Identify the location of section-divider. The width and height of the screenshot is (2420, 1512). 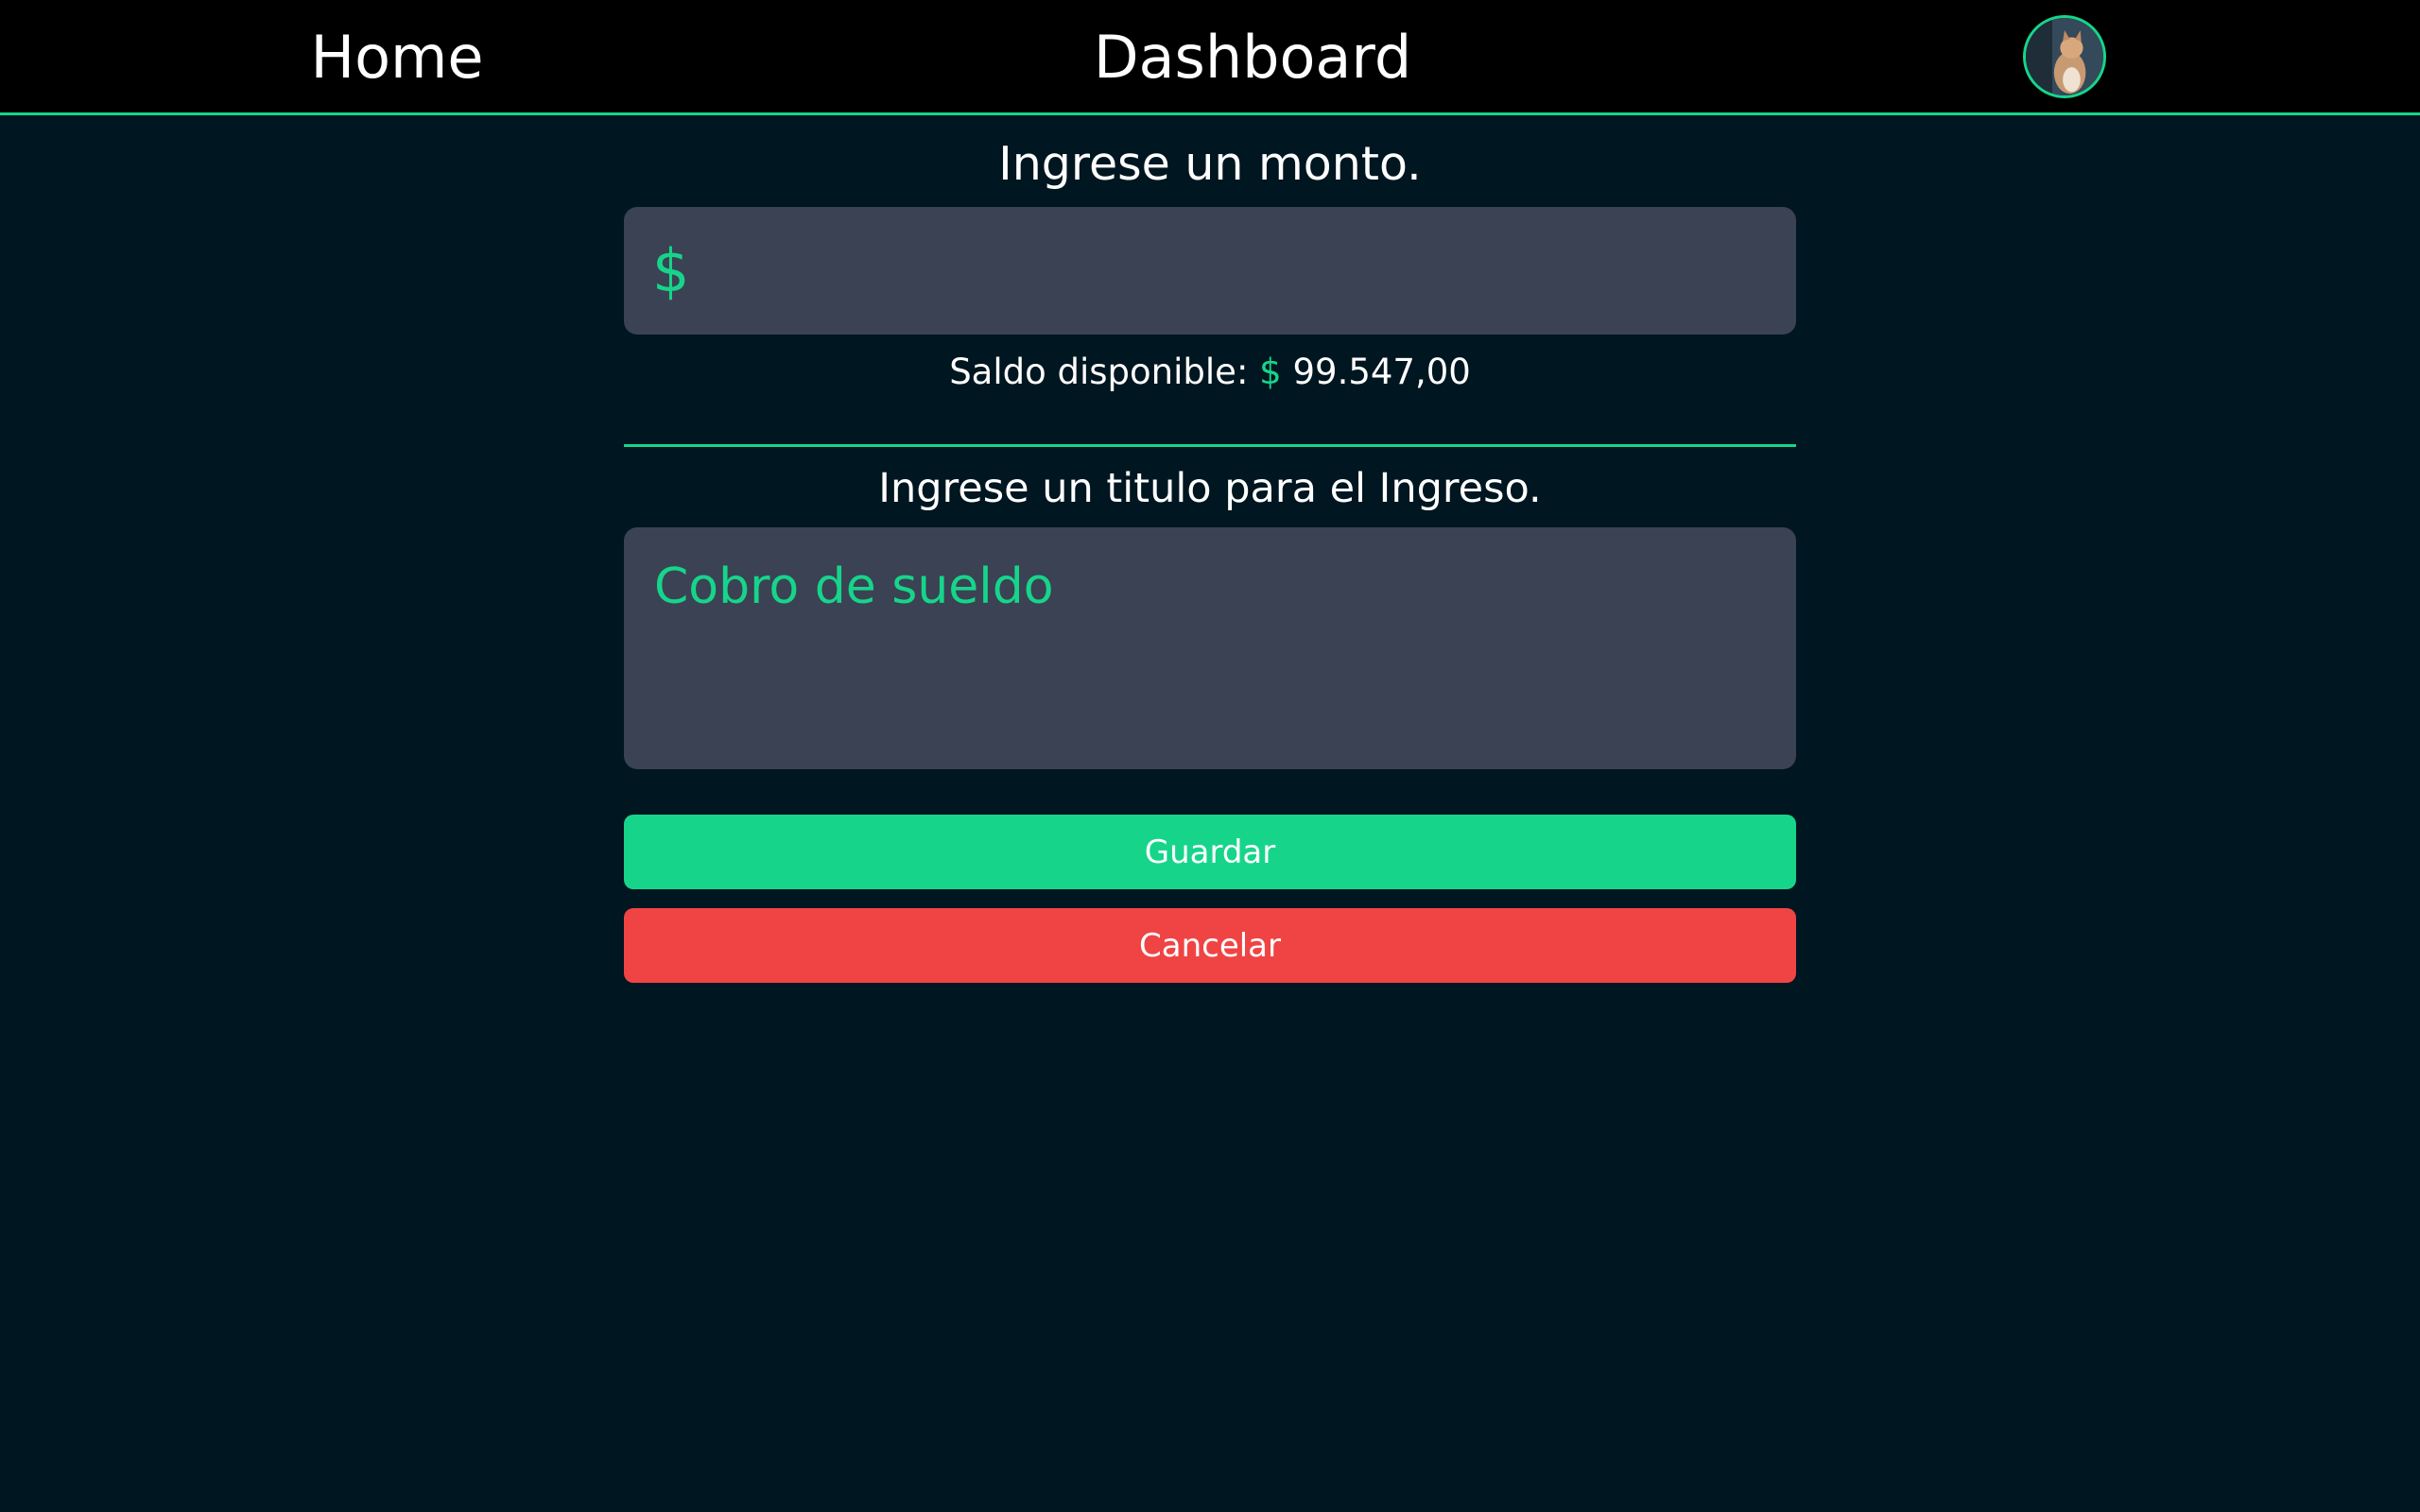
(1210, 445).